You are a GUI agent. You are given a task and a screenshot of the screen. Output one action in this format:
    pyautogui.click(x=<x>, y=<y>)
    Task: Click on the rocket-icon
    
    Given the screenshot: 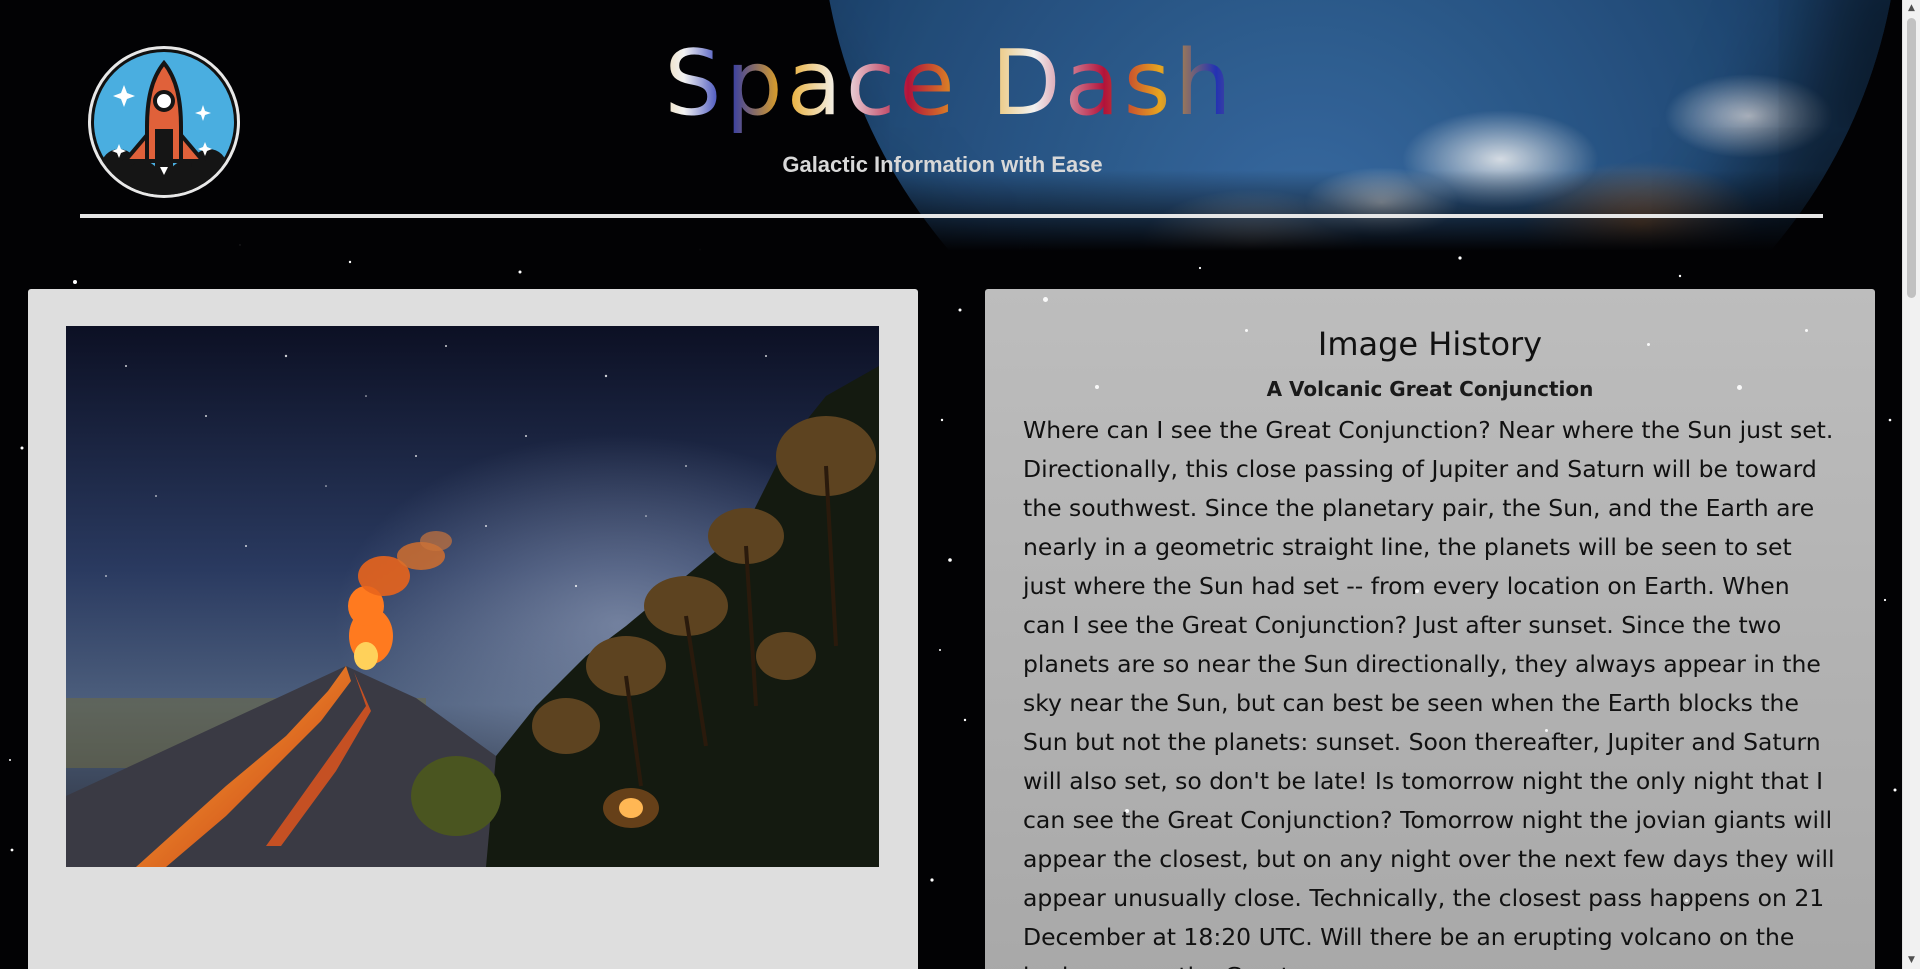 What is the action you would take?
    pyautogui.click(x=164, y=123)
    